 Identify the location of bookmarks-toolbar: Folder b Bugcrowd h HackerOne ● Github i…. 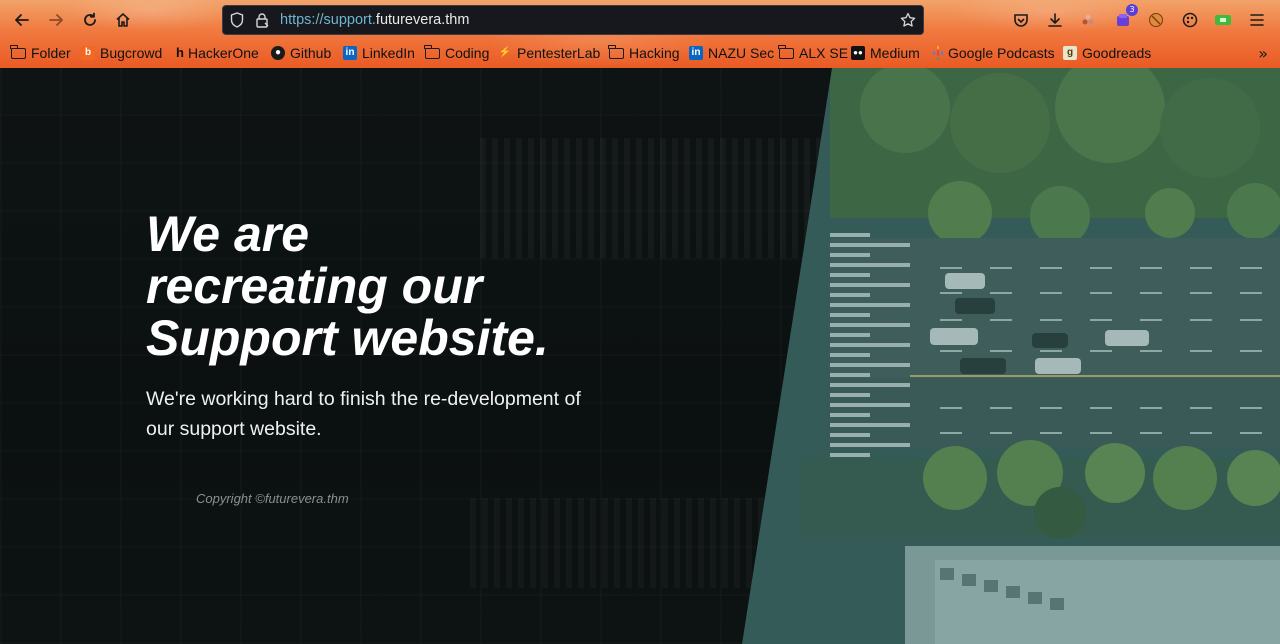
(640, 53).